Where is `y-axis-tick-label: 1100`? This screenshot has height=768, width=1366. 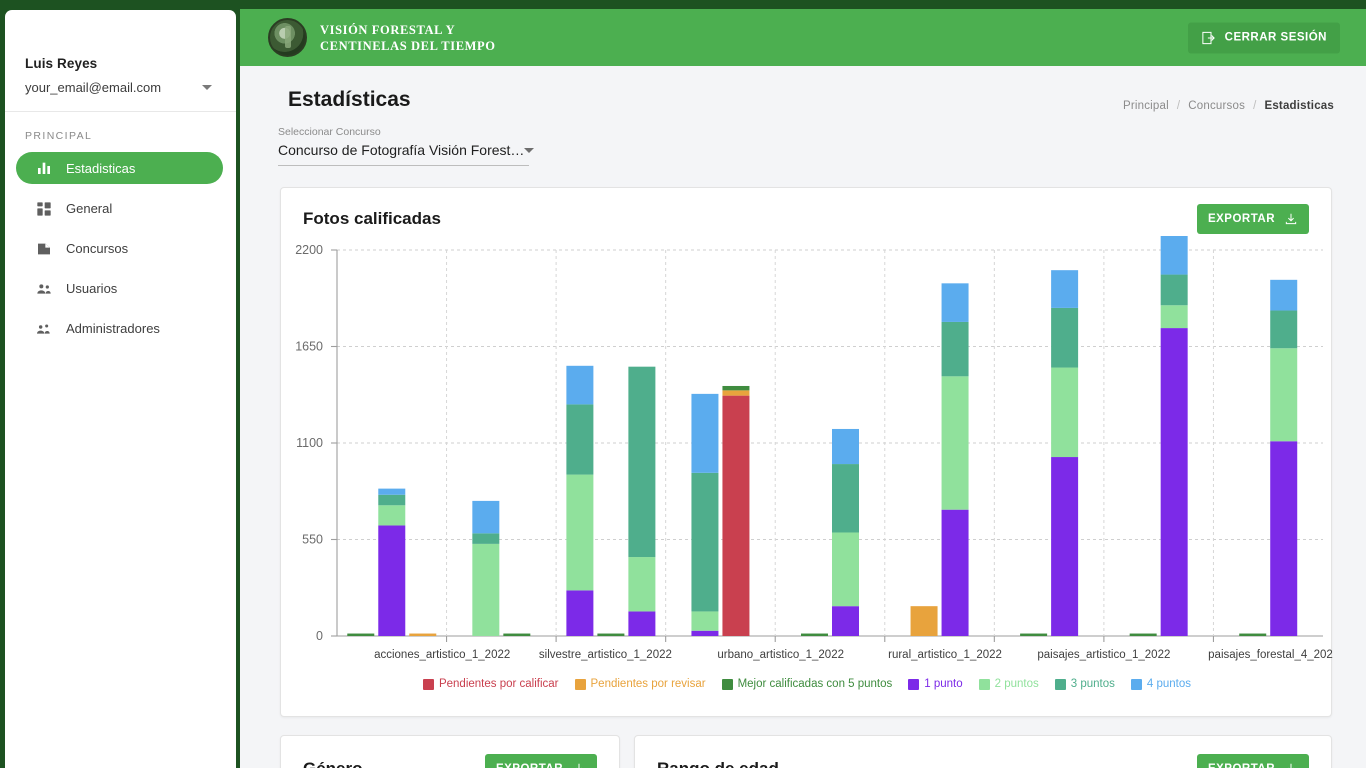
y-axis-tick-label: 1100 is located at coordinates (309, 443).